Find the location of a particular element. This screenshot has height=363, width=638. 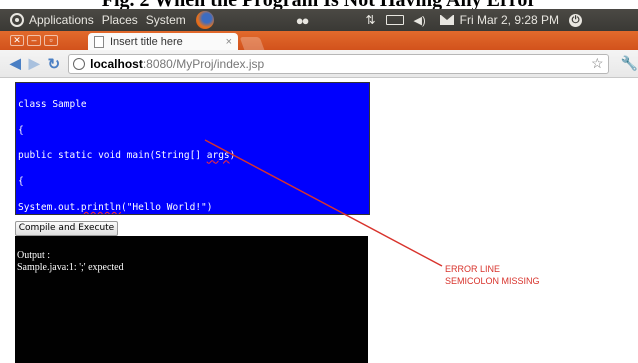

url-host: localhost is located at coordinates (116, 63).